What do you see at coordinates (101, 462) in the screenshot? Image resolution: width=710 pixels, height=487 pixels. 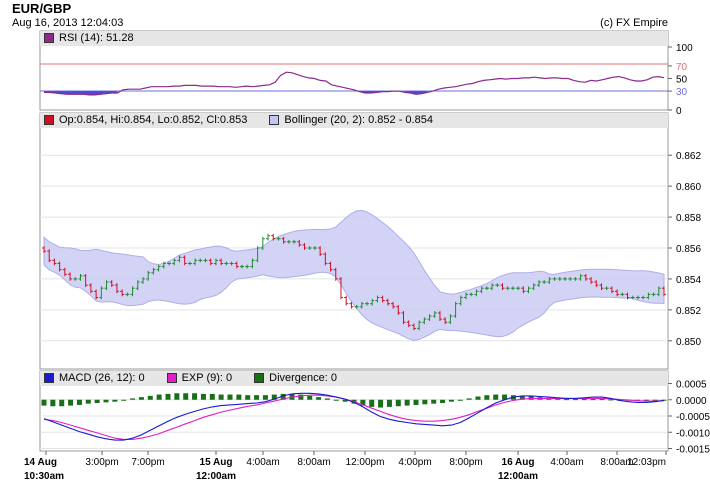 I see `x-tick-label: 3:00pm` at bounding box center [101, 462].